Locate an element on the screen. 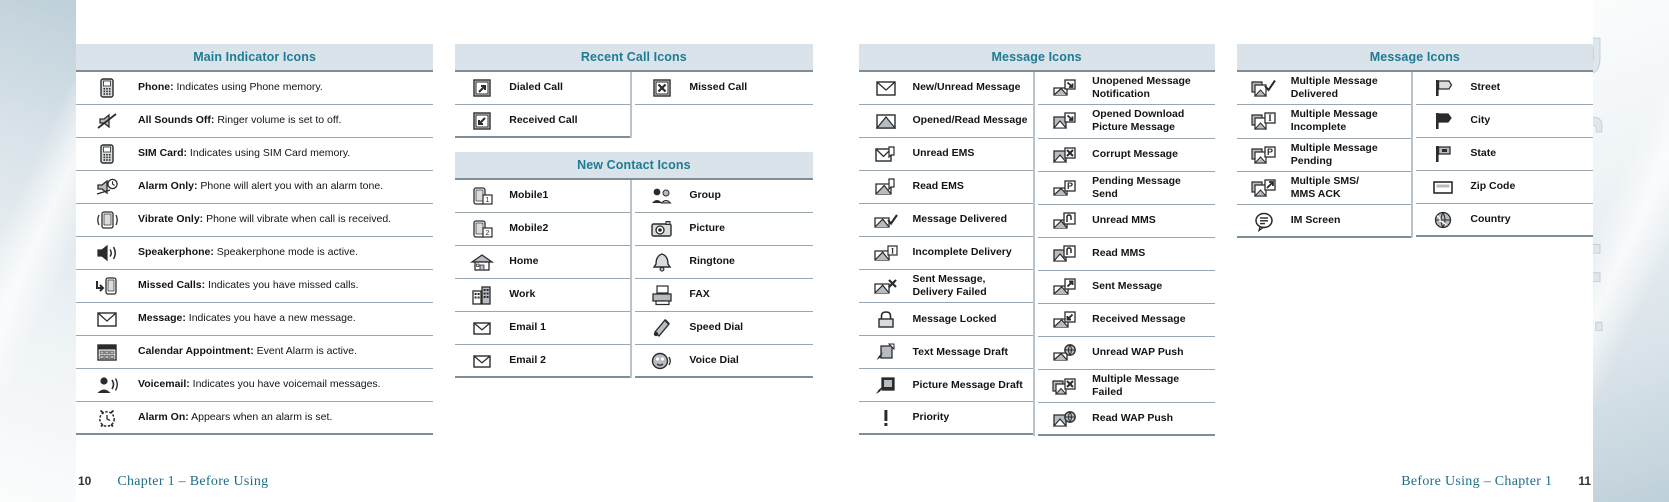  unopened-message-notification-icon is located at coordinates (1065, 88).